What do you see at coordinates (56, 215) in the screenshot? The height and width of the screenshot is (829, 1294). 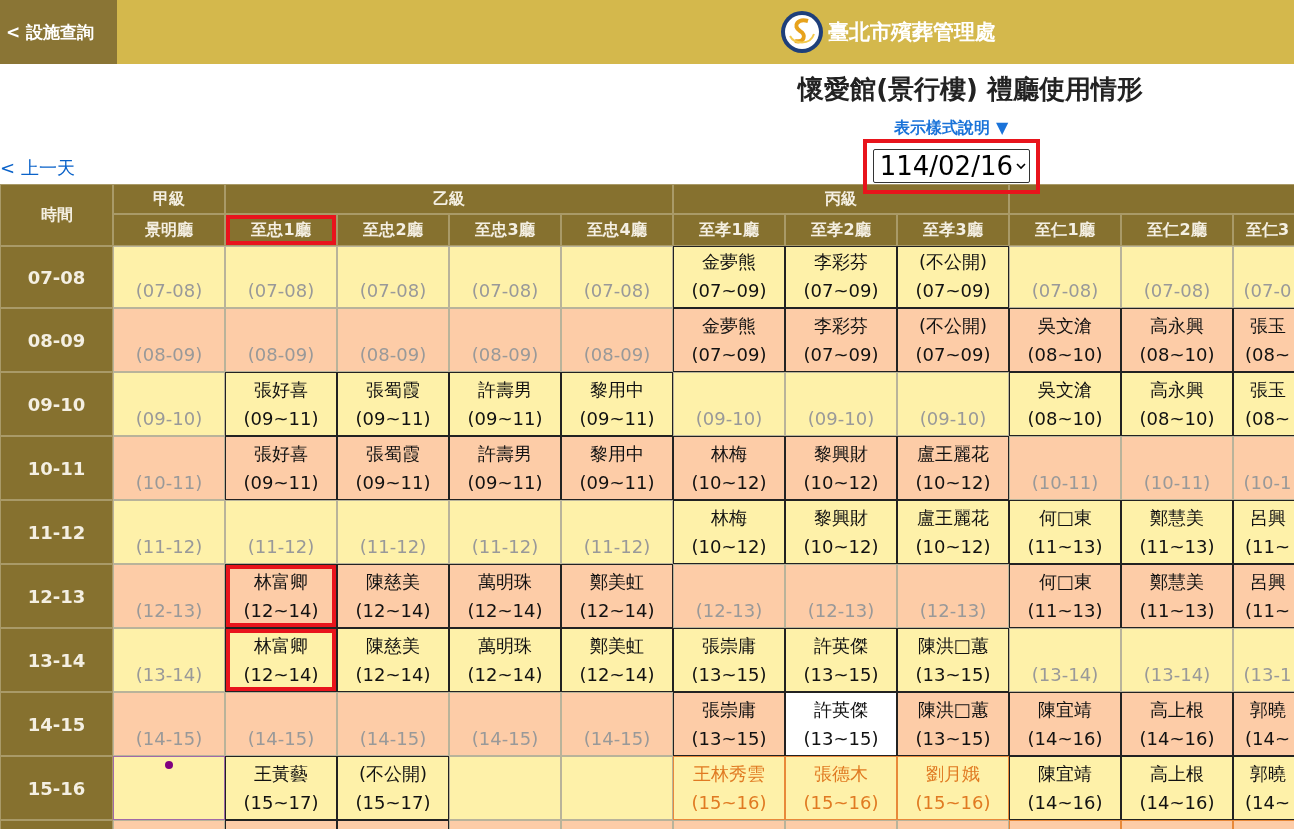 I see `time-header: 時間` at bounding box center [56, 215].